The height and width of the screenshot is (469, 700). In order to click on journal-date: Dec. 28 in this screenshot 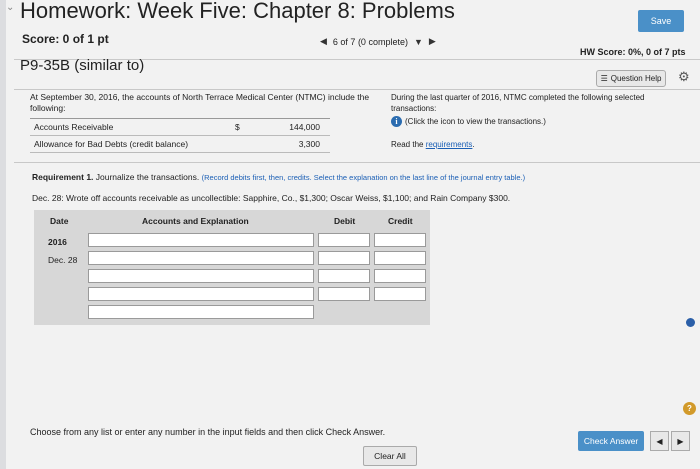, I will do `click(63, 260)`.